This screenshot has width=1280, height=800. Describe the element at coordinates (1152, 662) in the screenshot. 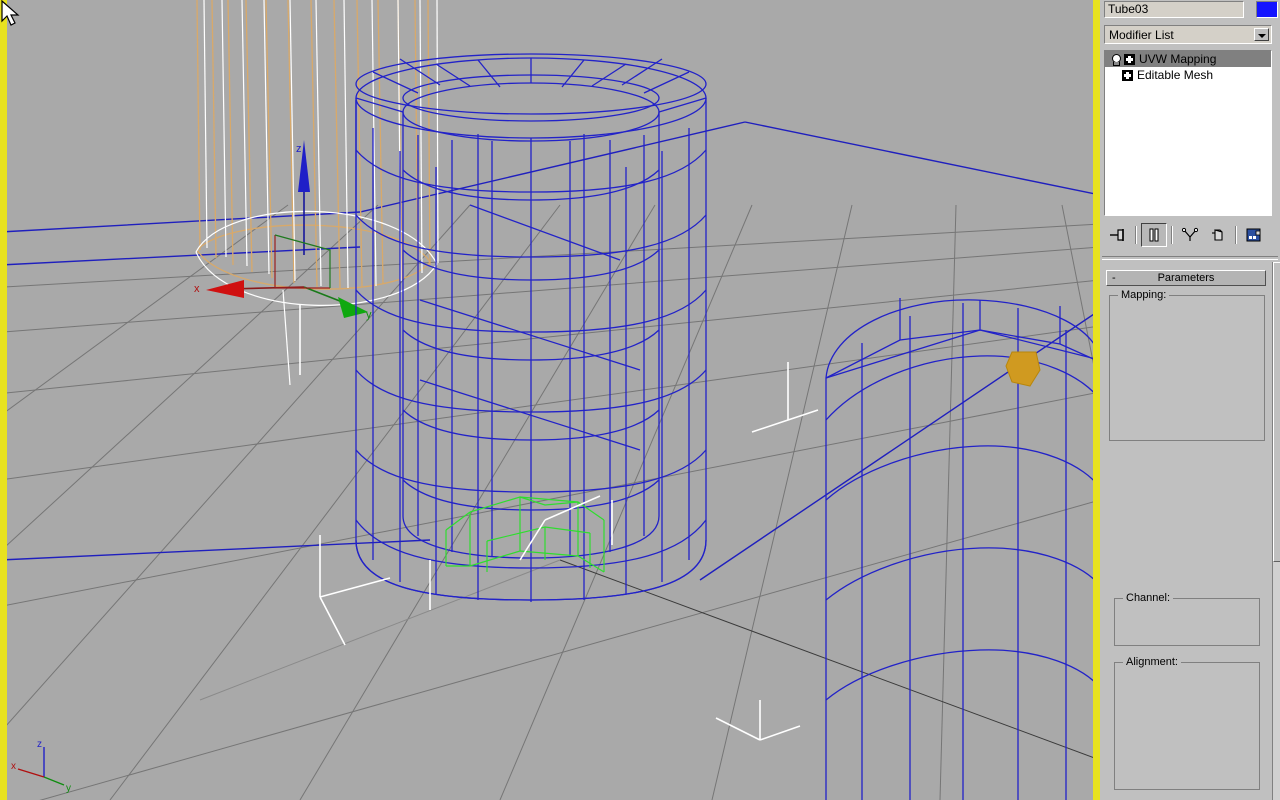

I see `alignment-group-label: Alignment:` at that location.